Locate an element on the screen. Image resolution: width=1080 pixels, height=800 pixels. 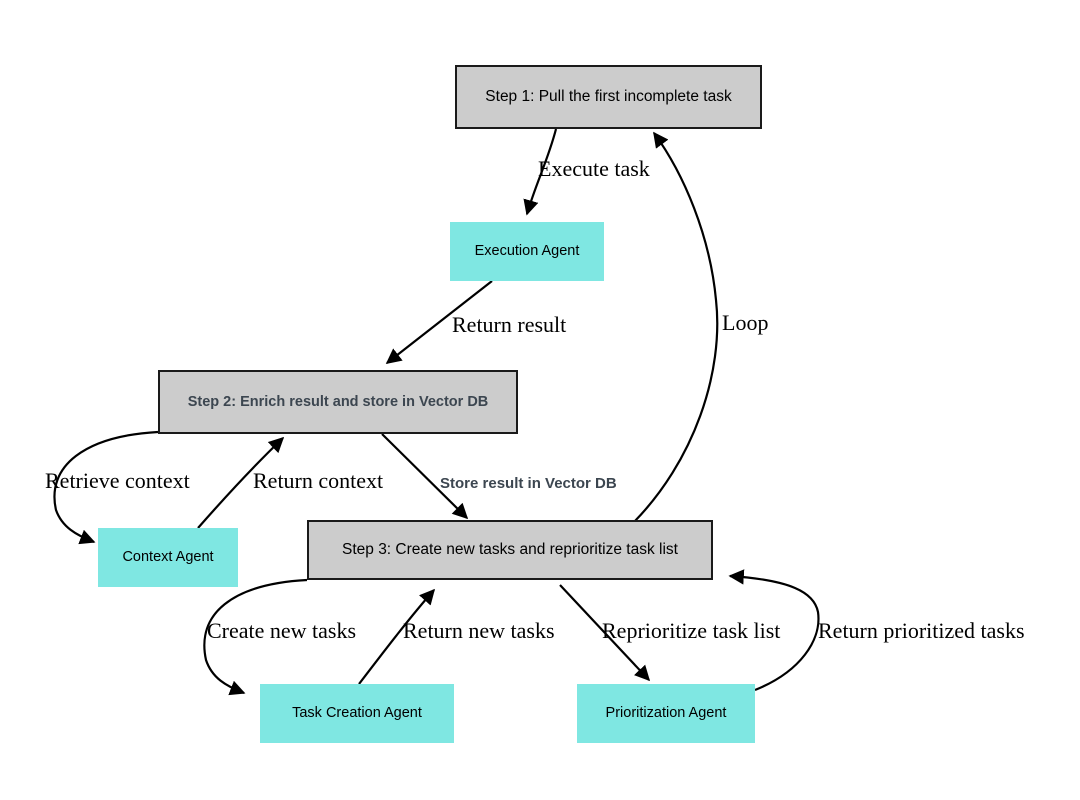
edge-label-create-new-tasks-text: Create new tasks is located at coordinates (282, 630).